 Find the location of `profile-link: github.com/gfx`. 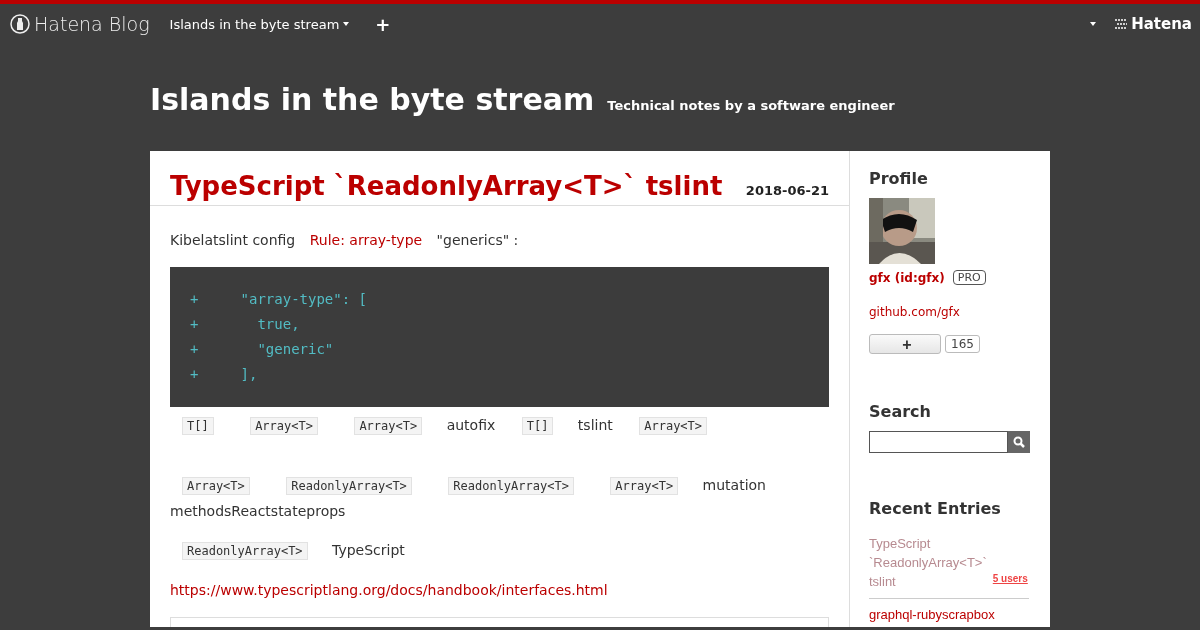

profile-link: github.com/gfx is located at coordinates (954, 312).